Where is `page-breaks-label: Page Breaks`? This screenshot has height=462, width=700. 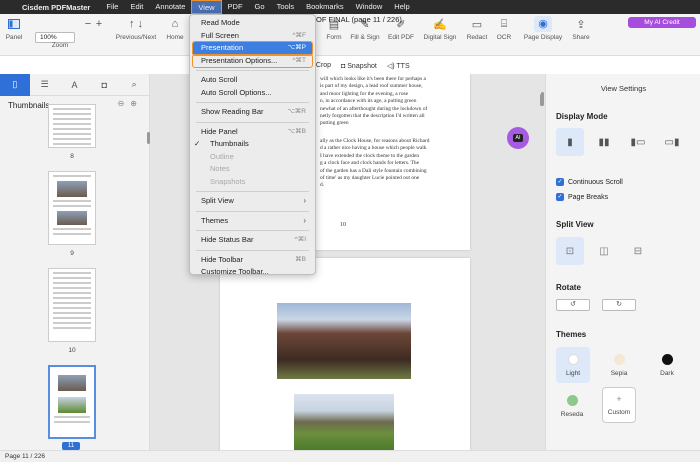 page-breaks-label: Page Breaks is located at coordinates (588, 197).